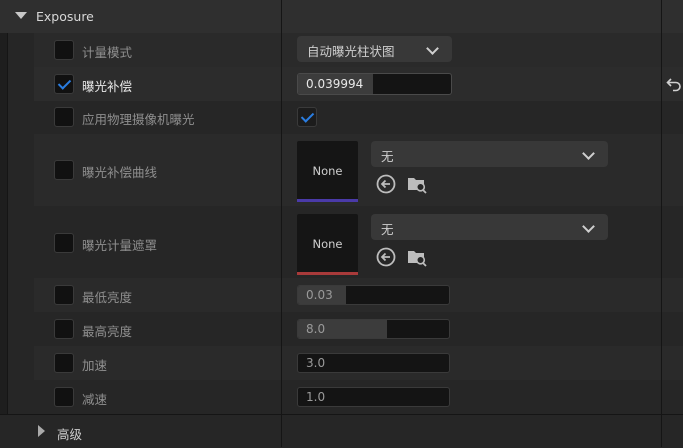  Describe the element at coordinates (489, 227) in the screenshot. I see `mask-asset-picker: 无` at that location.